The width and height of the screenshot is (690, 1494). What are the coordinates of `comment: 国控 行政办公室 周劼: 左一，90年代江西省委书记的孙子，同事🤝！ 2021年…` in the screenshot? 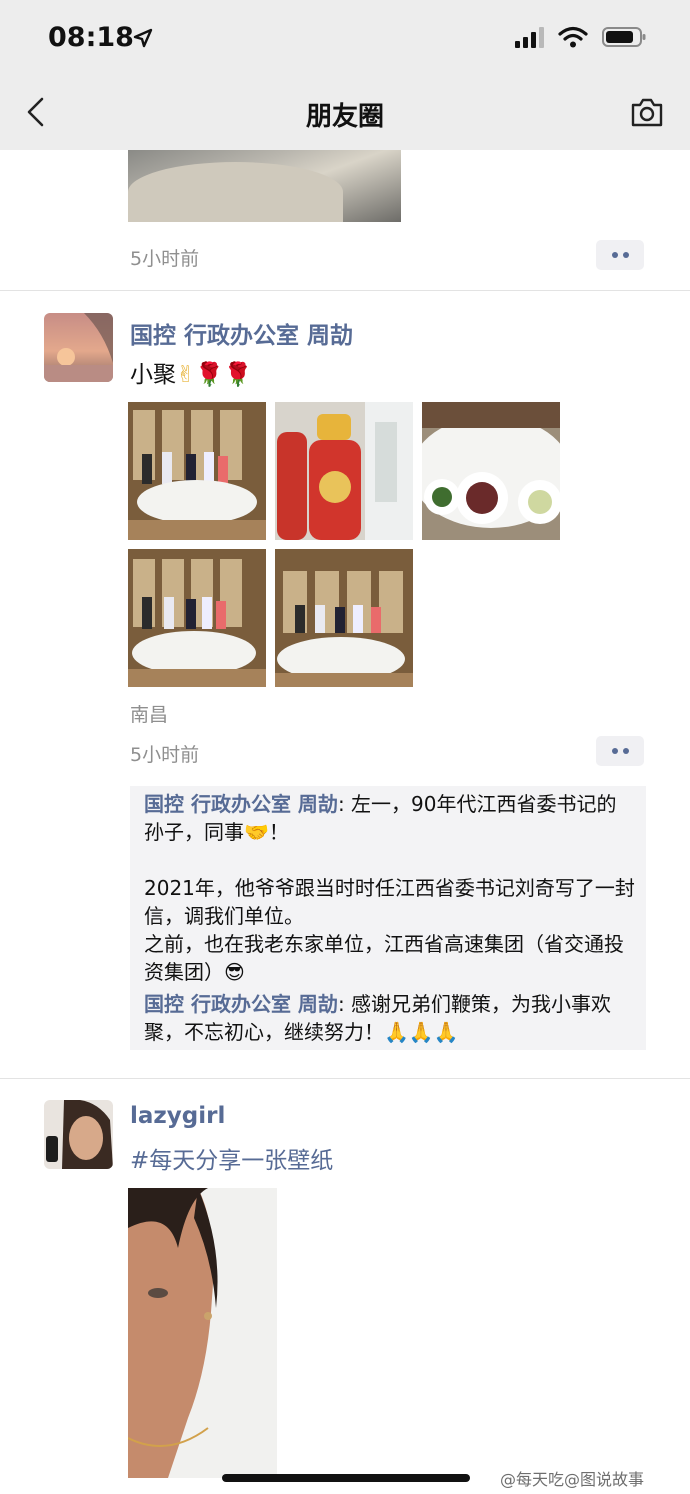 It's located at (390, 888).